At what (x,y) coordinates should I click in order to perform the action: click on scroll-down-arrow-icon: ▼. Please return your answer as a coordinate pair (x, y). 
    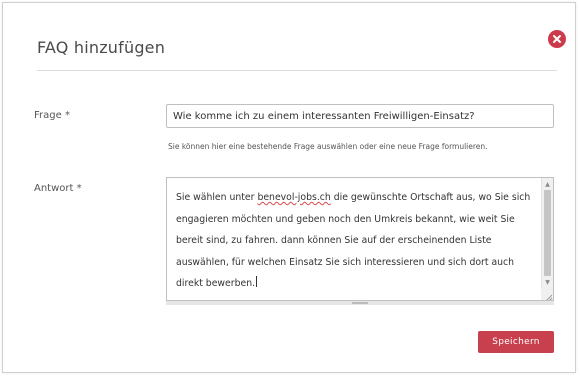
    Looking at the image, I should click on (547, 282).